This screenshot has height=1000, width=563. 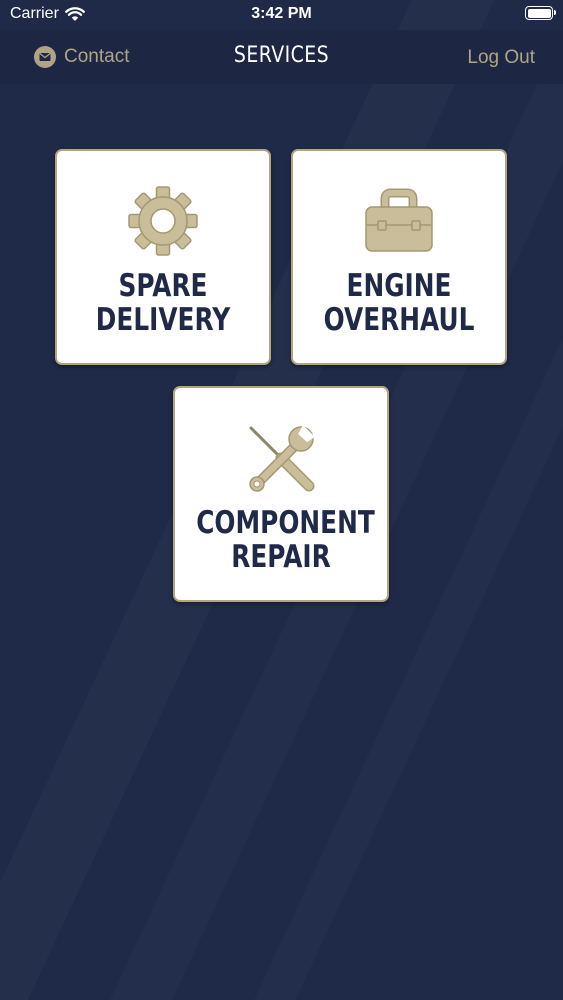 What do you see at coordinates (285, 540) in the screenshot?
I see `tile-label: COMPONENT REPAIR` at bounding box center [285, 540].